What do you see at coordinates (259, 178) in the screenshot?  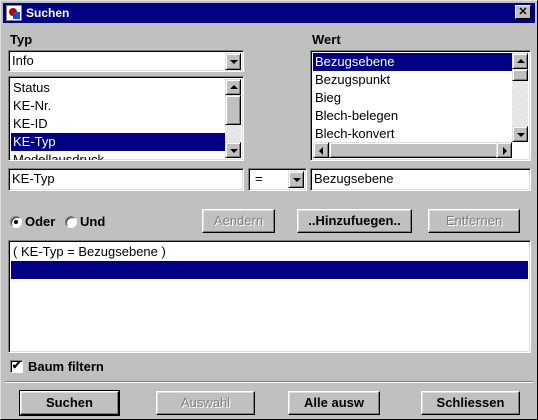 I see `operator-combo-value: =` at bounding box center [259, 178].